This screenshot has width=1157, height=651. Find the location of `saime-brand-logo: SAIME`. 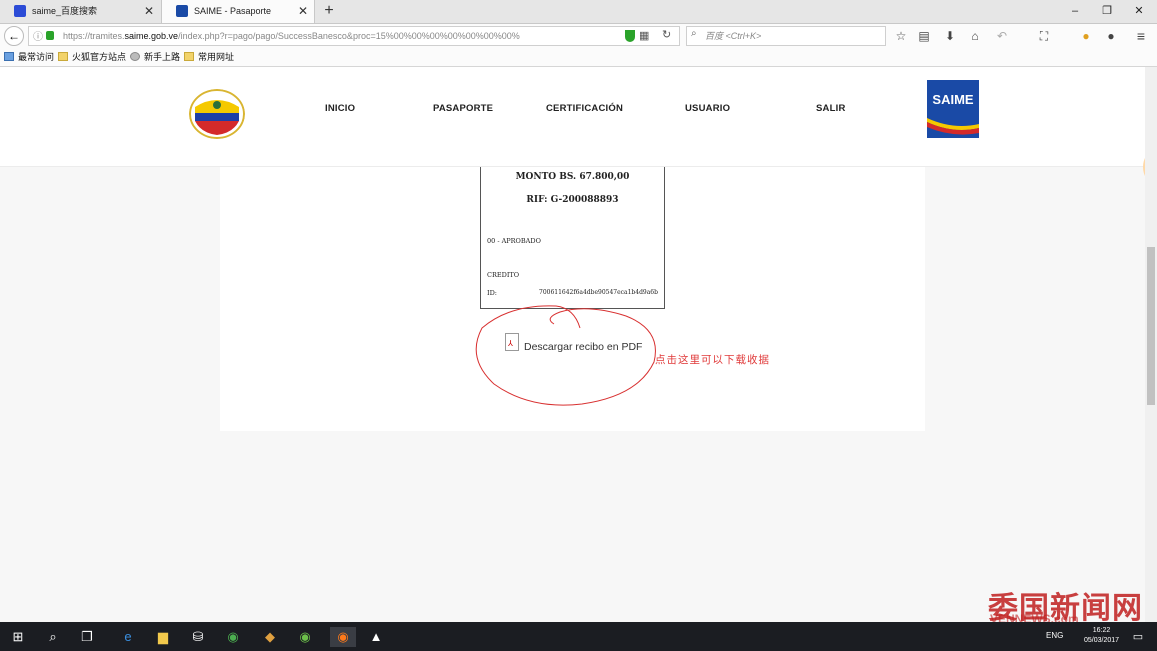

saime-brand-logo: SAIME is located at coordinates (953, 109).